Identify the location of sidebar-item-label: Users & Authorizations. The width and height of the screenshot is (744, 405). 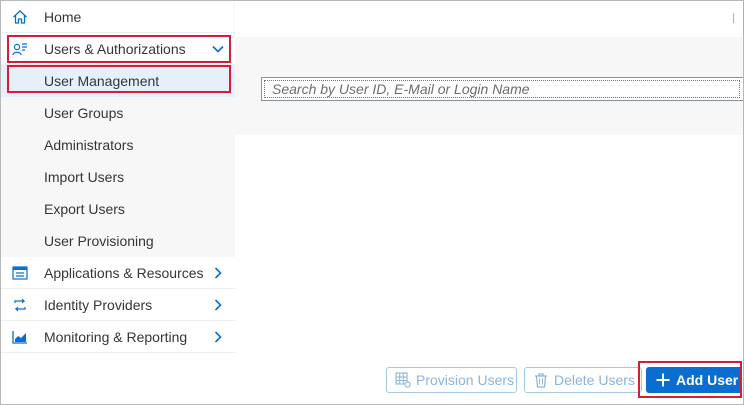
(115, 49).